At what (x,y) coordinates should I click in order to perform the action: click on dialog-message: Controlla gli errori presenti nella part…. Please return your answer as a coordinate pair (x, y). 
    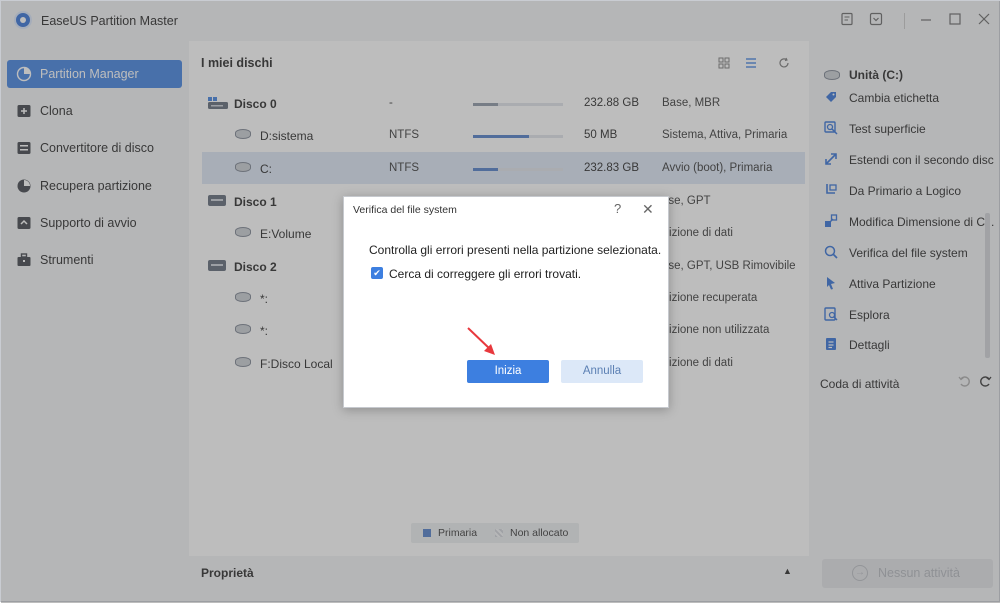
    Looking at the image, I should click on (515, 250).